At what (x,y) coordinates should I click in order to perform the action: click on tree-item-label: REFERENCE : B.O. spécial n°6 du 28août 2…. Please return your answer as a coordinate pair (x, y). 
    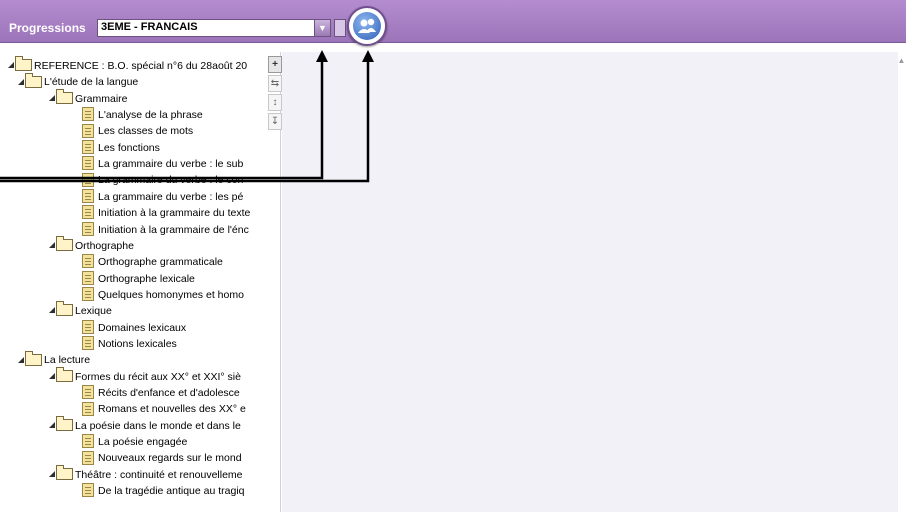
    Looking at the image, I should click on (141, 66).